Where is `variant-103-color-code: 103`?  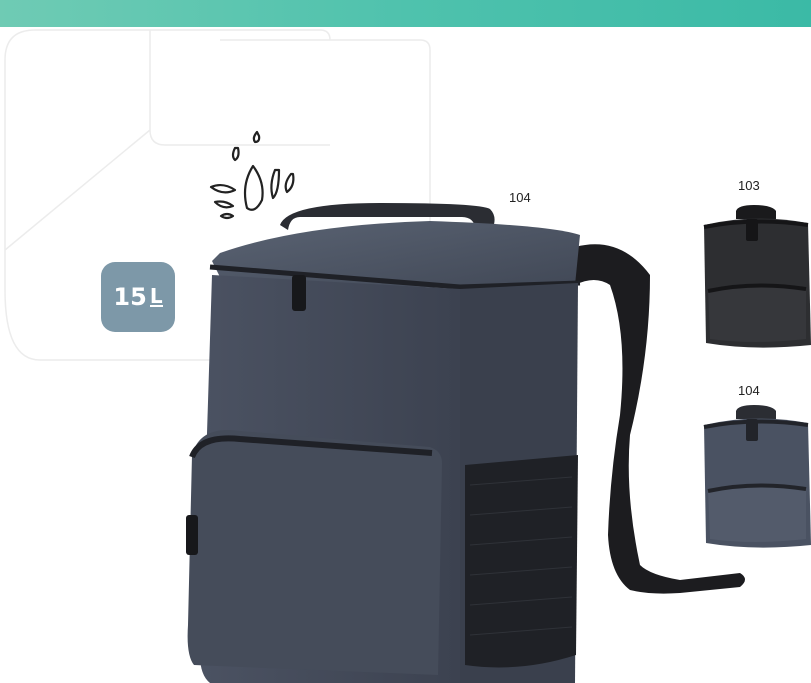 variant-103-color-code: 103 is located at coordinates (749, 185).